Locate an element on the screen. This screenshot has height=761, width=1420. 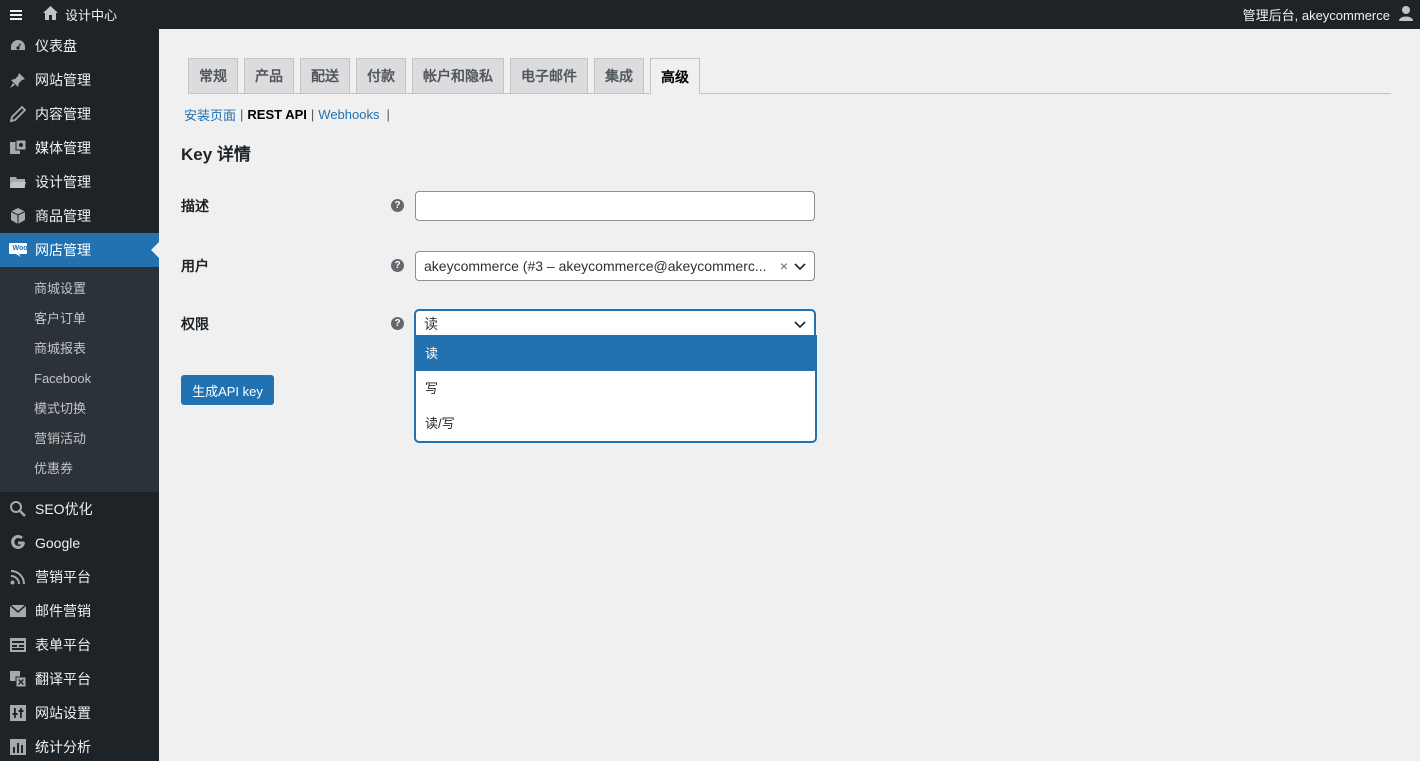
sidebar-item-site: 网站管理 is located at coordinates (79, 80).